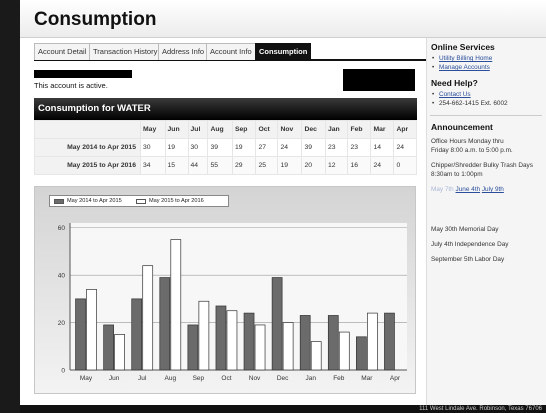 This screenshot has height=413, width=546. I want to click on list-item: Utility Billing Home, so click(461, 58).